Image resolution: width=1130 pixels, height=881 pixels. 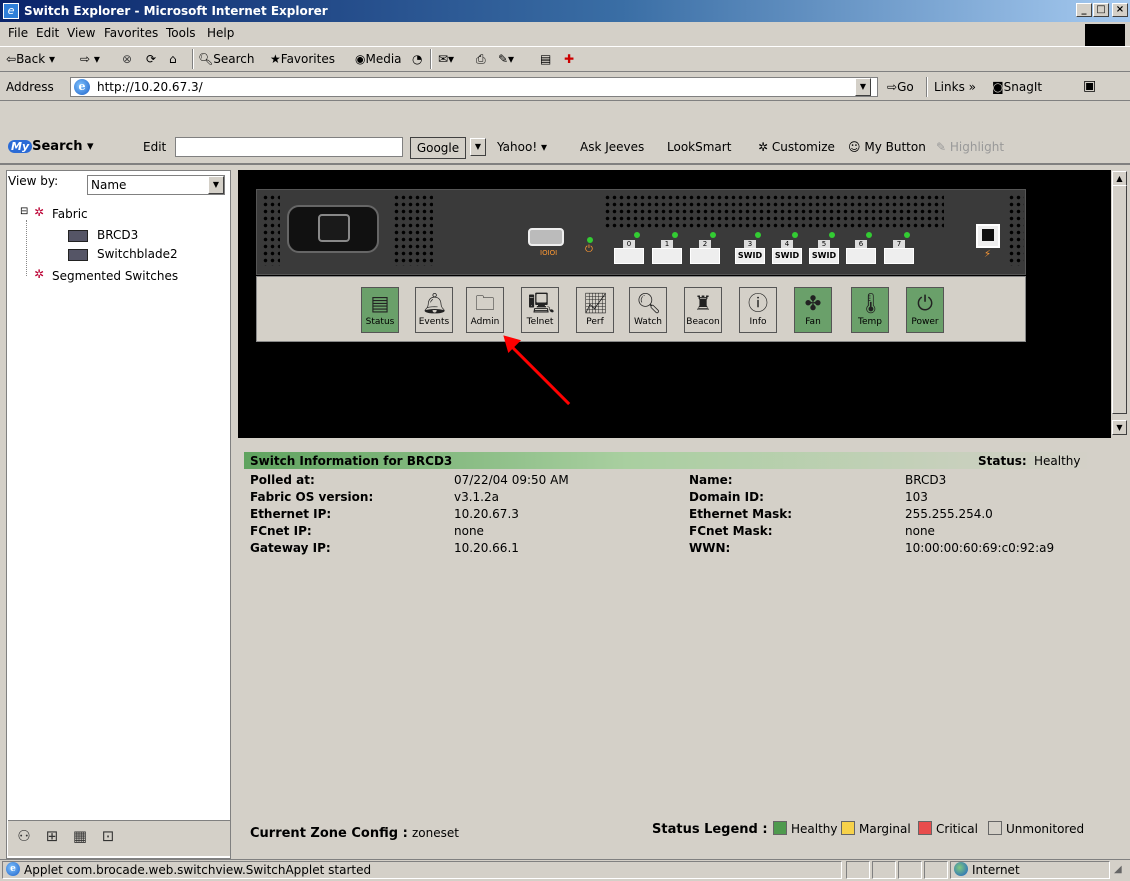 What do you see at coordinates (863, 87) in the screenshot?
I see `address-dropdown-button: ▼` at bounding box center [863, 87].